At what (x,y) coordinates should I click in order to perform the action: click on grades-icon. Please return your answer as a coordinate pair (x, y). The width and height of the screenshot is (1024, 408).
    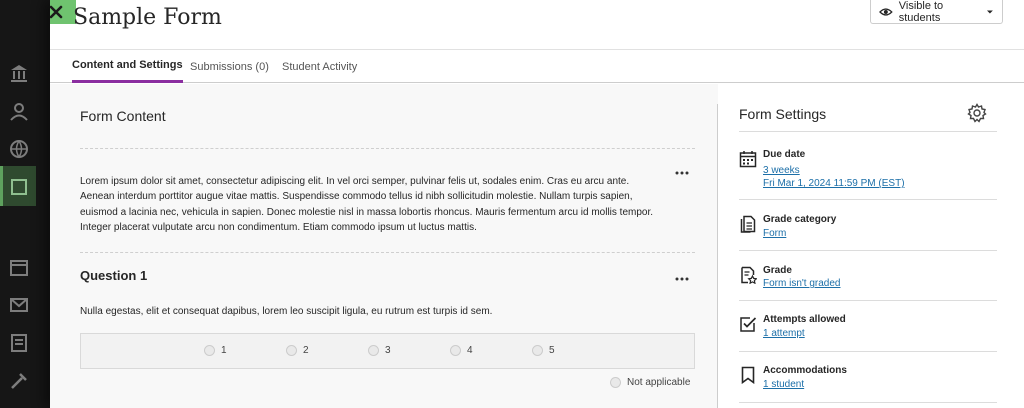
    Looking at the image, I should click on (19, 343).